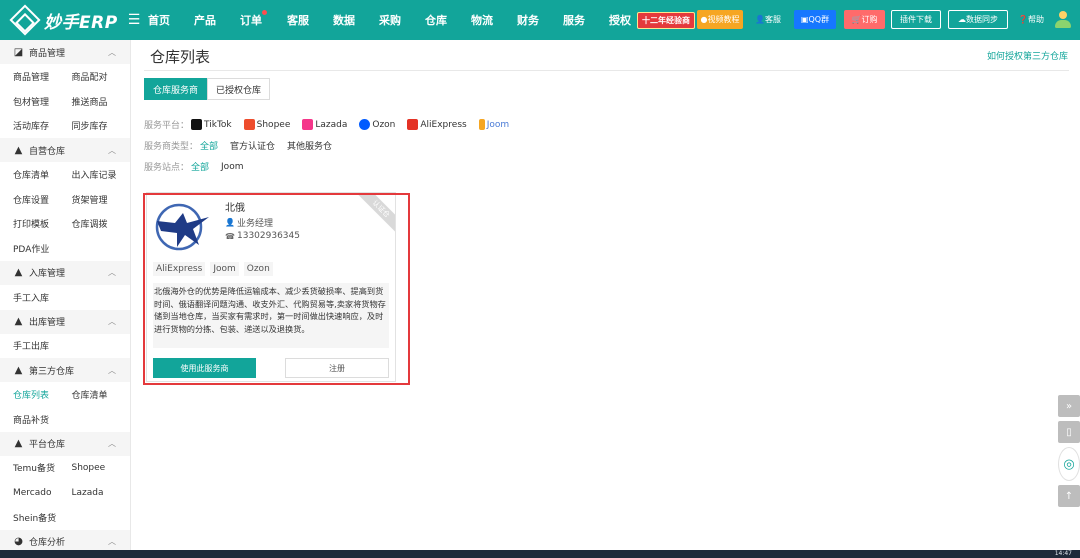 The width and height of the screenshot is (1080, 558). I want to click on use-provider-button: 使用此服务商, so click(204, 368).